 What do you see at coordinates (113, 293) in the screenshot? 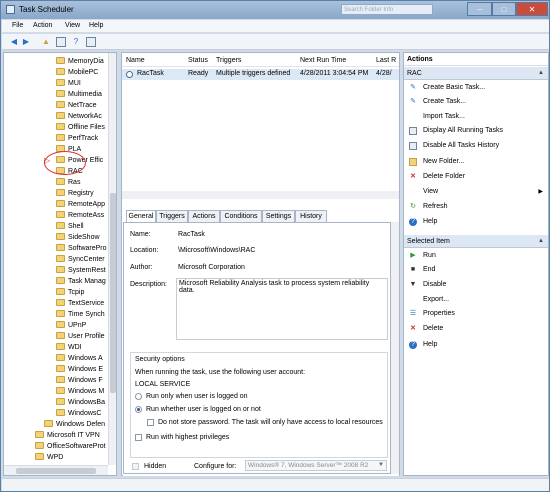
I see `tree-scroll-thumb` at bounding box center [113, 293].